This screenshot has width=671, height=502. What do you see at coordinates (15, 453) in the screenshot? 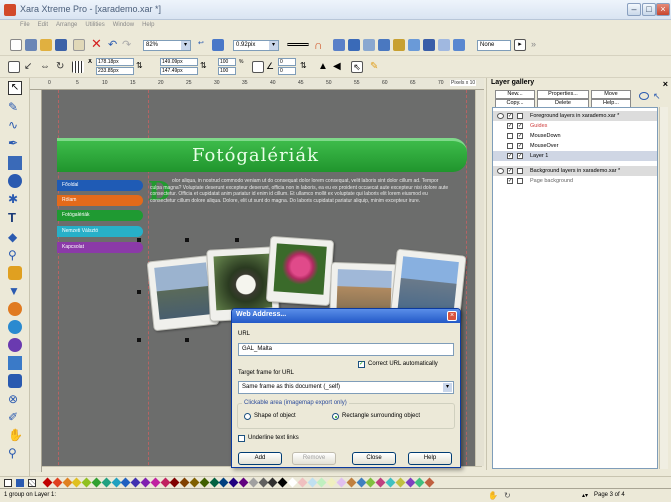
I see `zoom-tool-icon: ⚲` at bounding box center [15, 453].